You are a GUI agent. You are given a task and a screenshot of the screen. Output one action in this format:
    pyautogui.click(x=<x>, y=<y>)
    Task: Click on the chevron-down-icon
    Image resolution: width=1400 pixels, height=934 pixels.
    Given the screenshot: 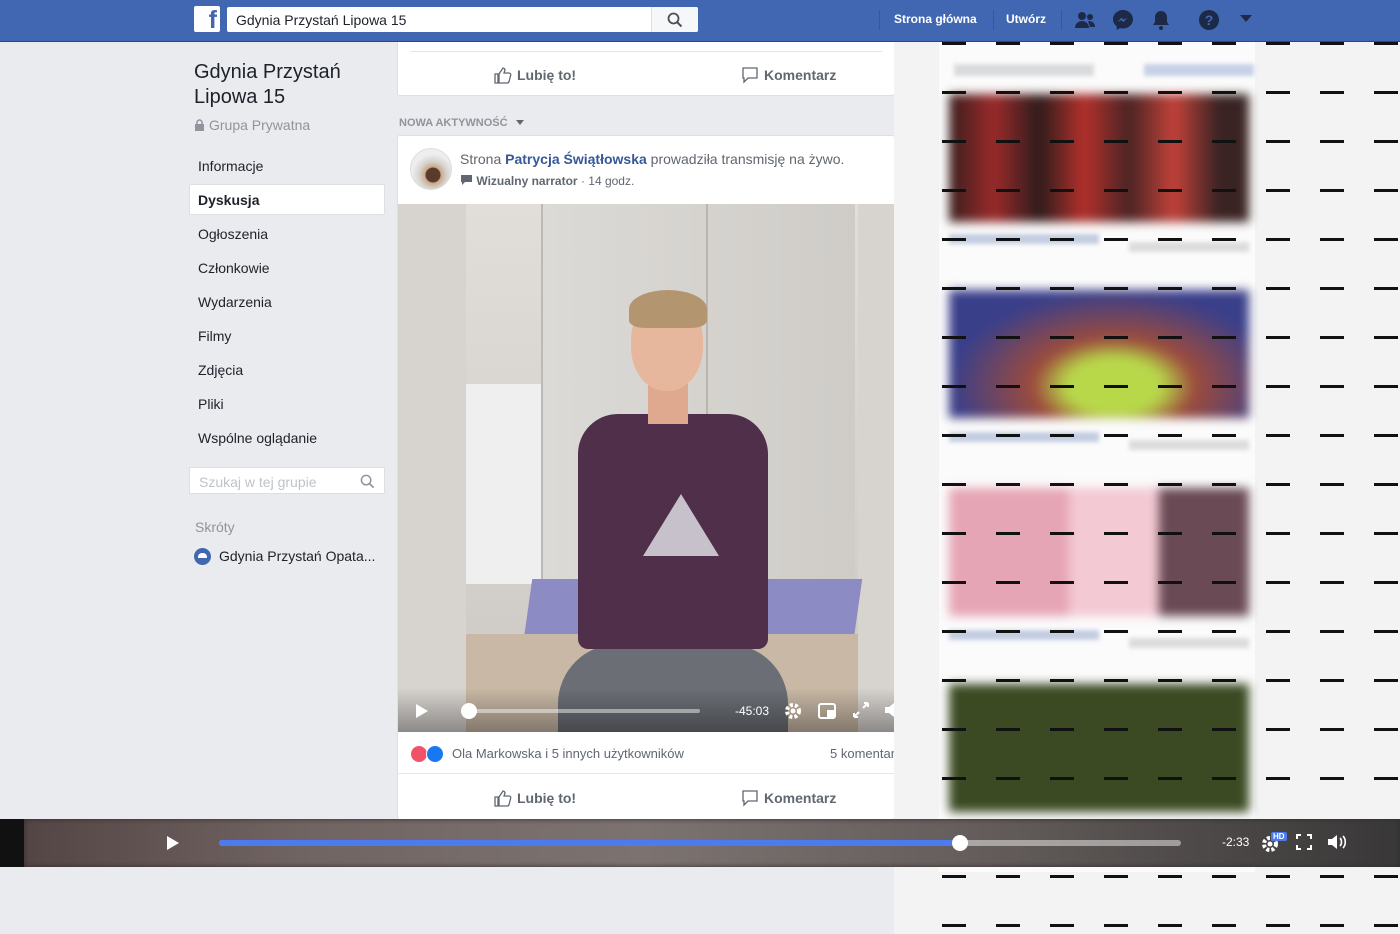 What is the action you would take?
    pyautogui.click(x=519, y=122)
    